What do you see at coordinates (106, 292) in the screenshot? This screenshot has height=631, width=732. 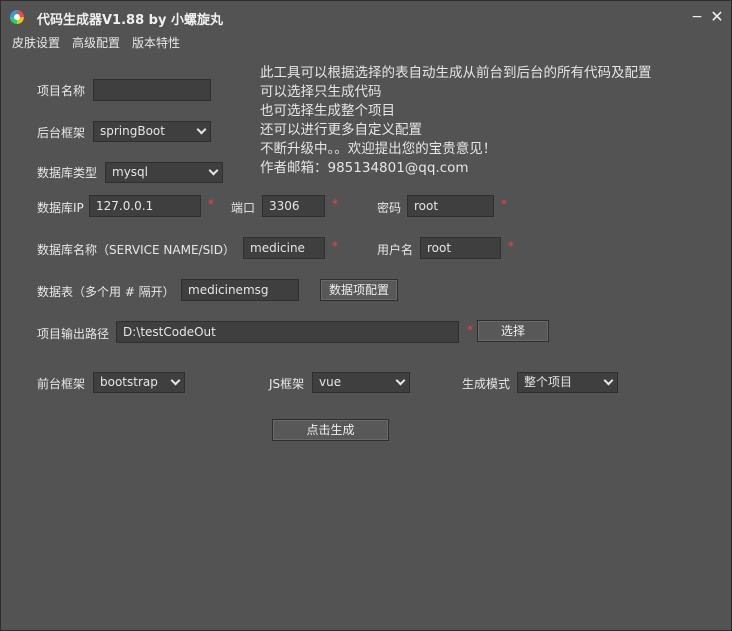 I see `tables-label: 数据表（多个用 # 隔开）` at bounding box center [106, 292].